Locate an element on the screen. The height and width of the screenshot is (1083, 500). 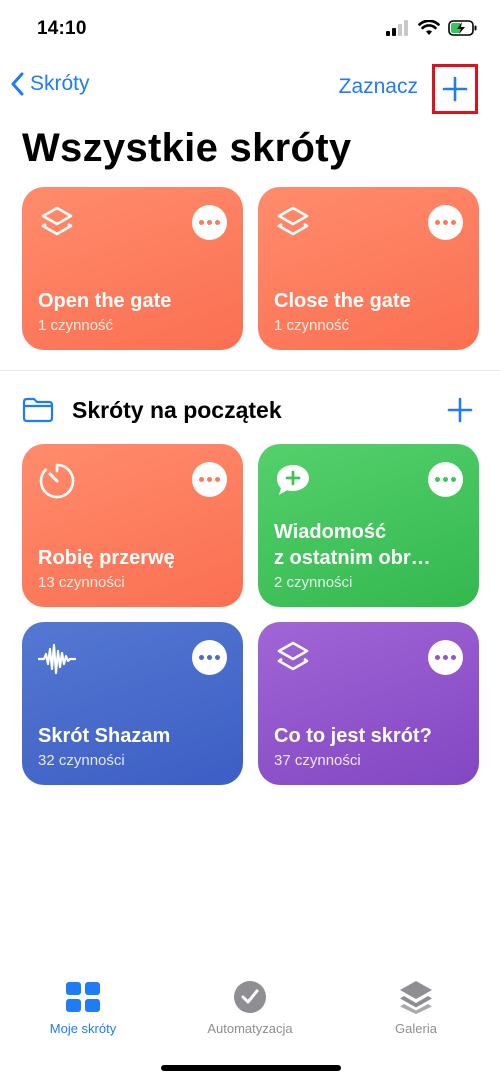
folder-header: Skróty na początek is located at coordinates (250, 410).